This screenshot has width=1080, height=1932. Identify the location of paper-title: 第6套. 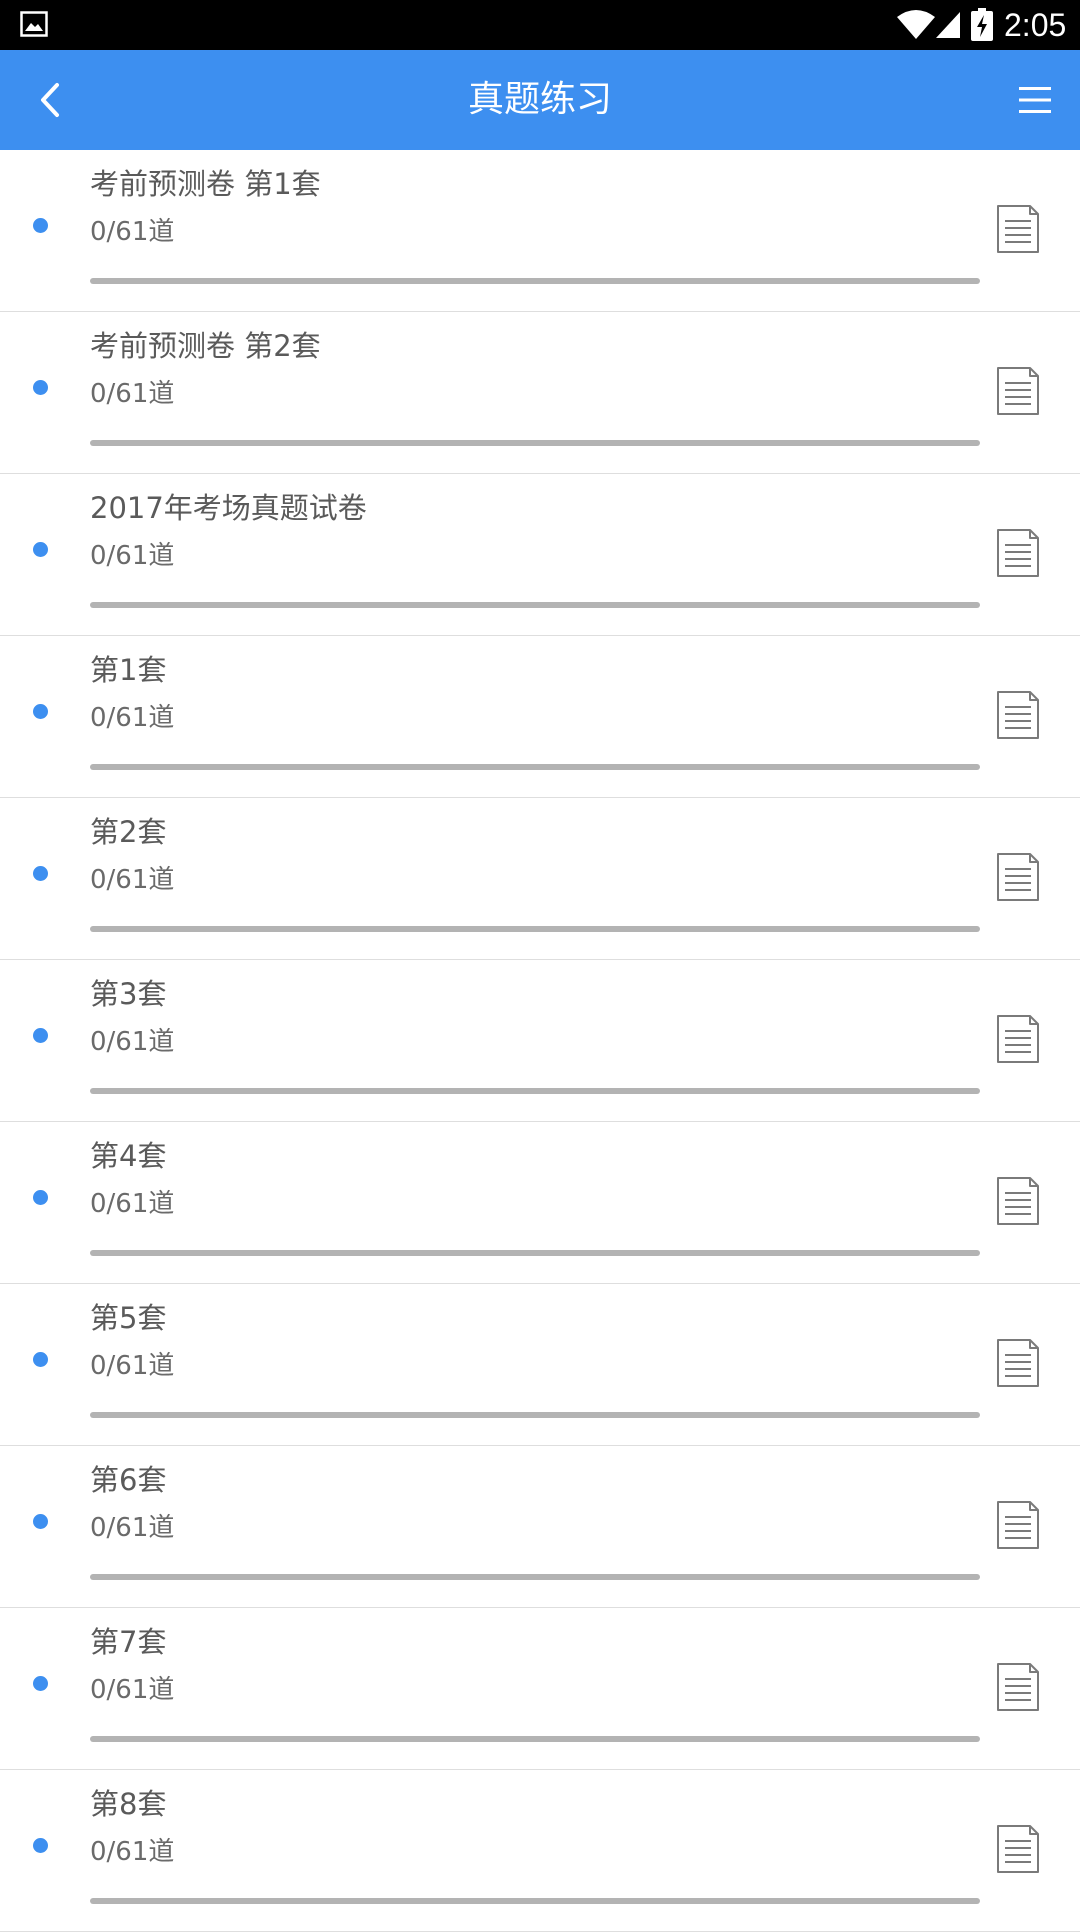
(128, 1480).